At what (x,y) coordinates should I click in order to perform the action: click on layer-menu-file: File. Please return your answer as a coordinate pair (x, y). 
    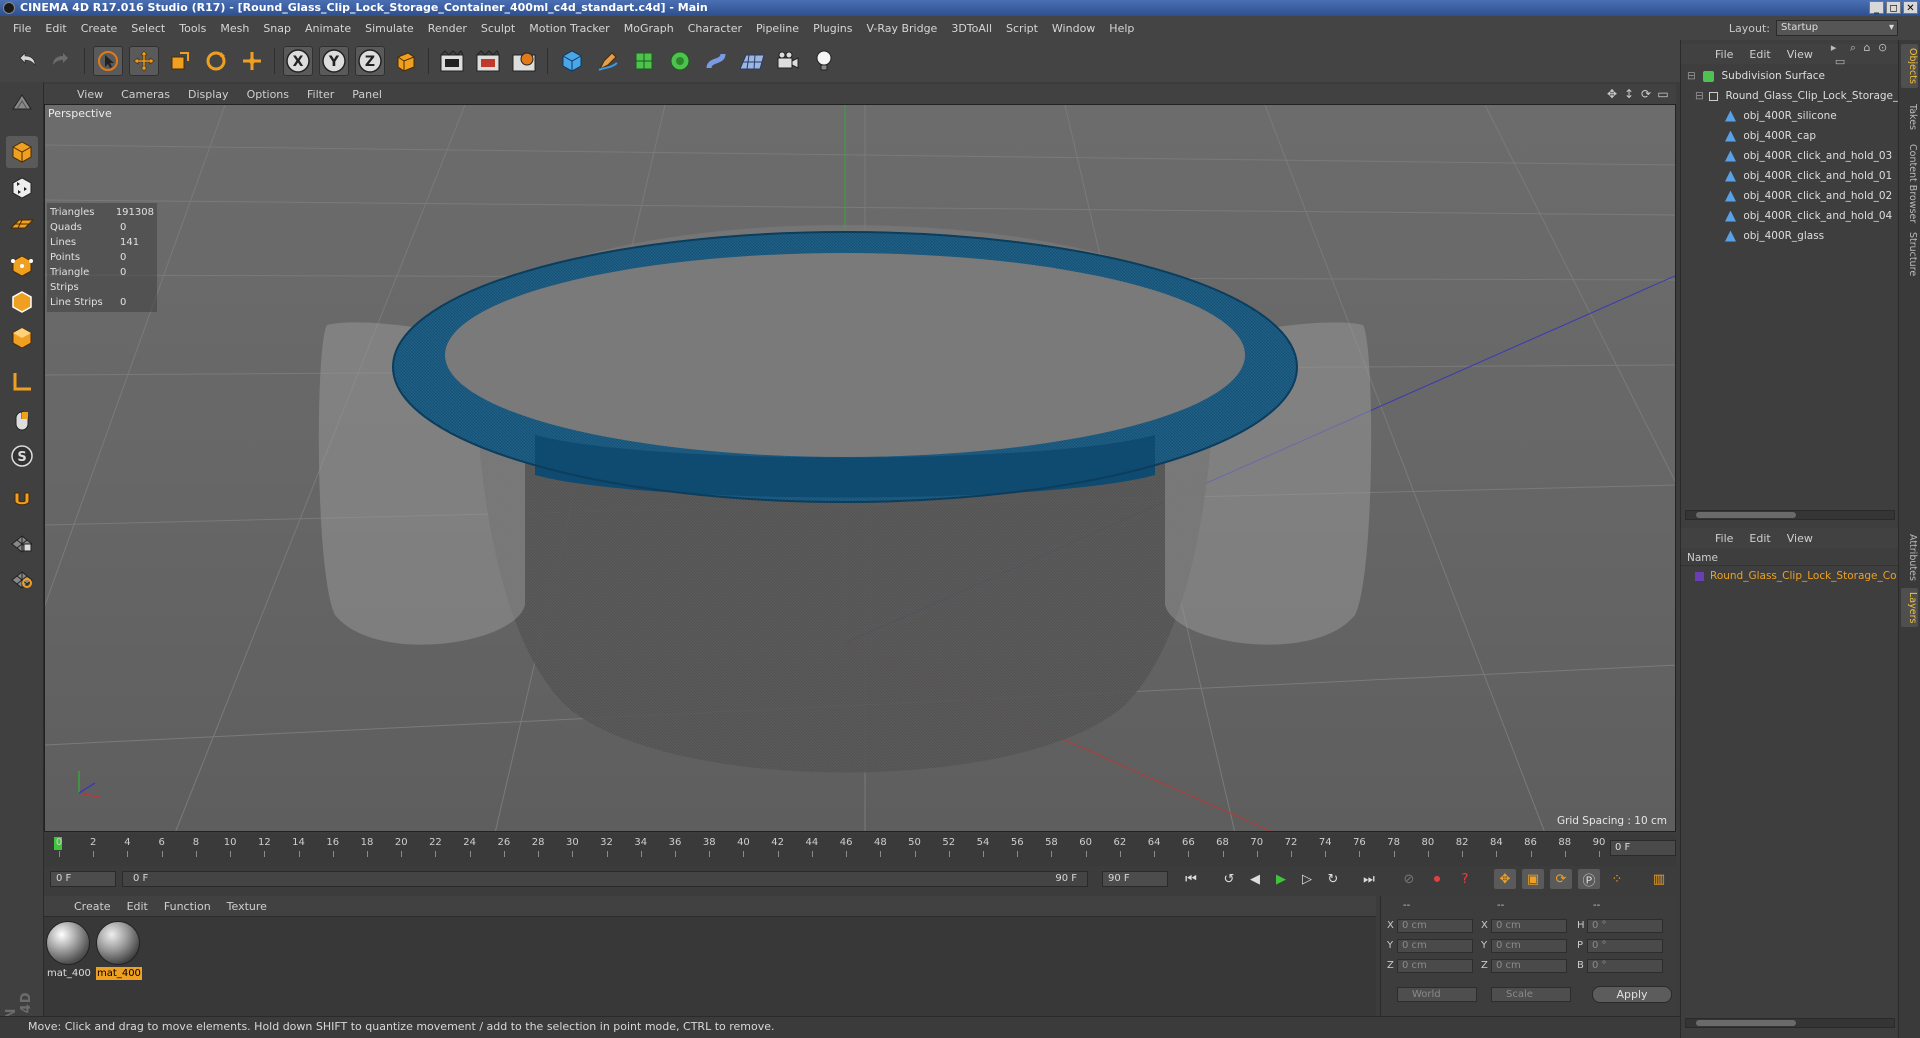
    Looking at the image, I should click on (1724, 538).